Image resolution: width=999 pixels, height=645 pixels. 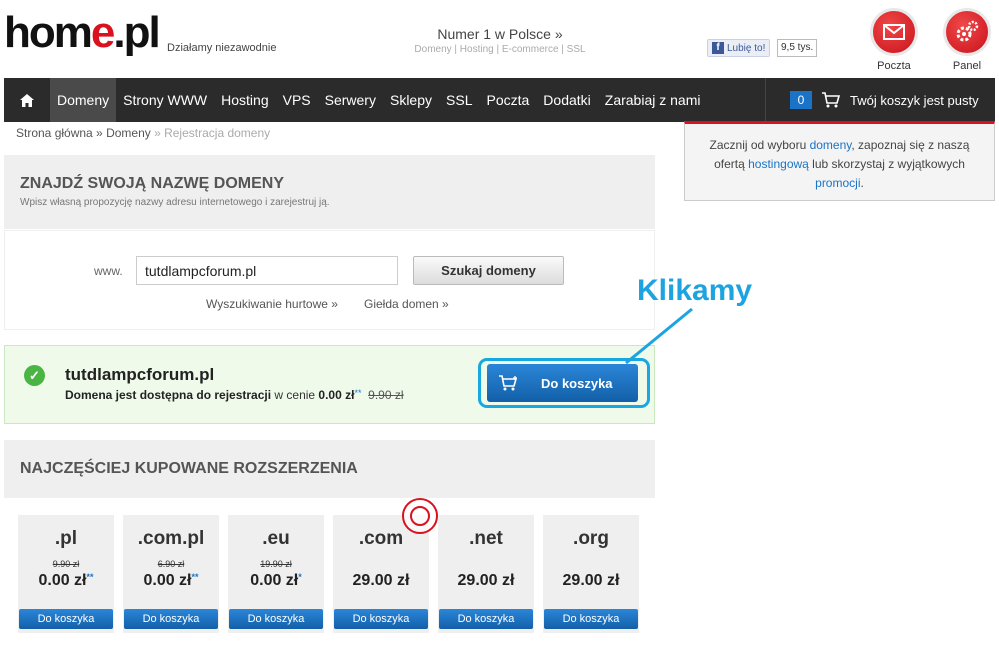 What do you see at coordinates (140, 374) in the screenshot?
I see `available-domain-name: tutdlampcforum.pl` at bounding box center [140, 374].